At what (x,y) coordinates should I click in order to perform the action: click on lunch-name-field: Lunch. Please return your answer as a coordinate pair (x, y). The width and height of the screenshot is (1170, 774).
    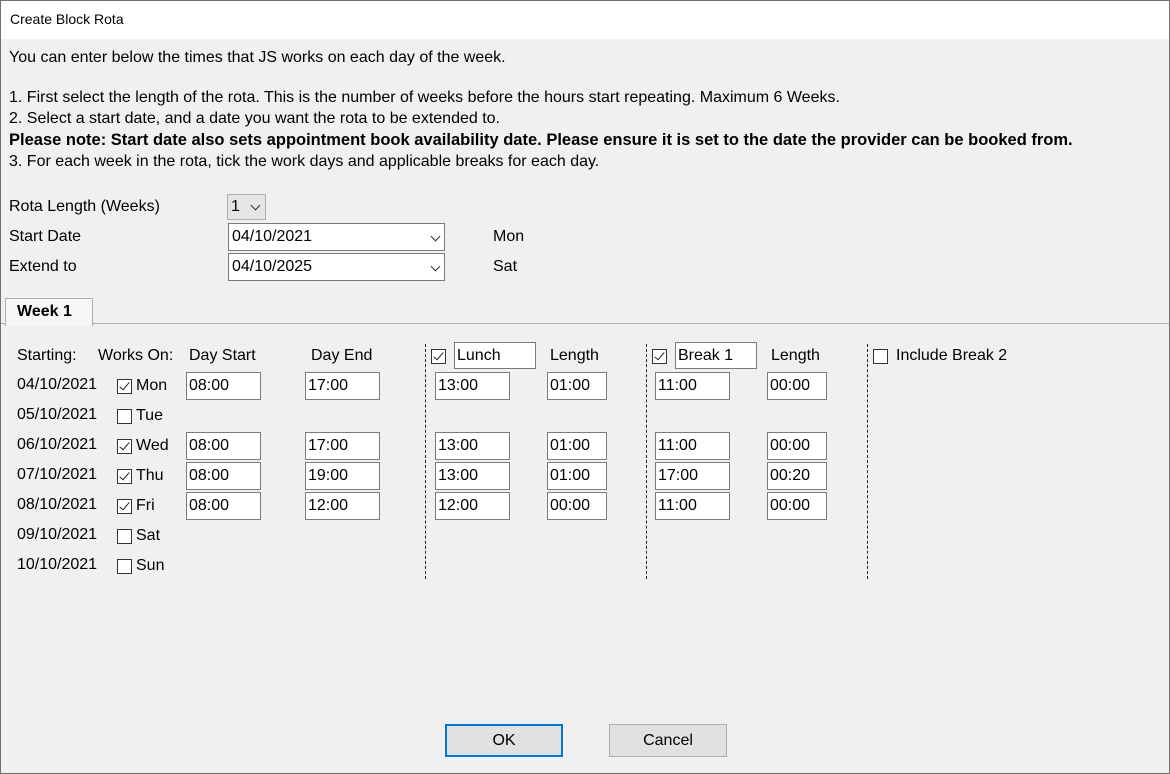
    Looking at the image, I should click on (495, 355).